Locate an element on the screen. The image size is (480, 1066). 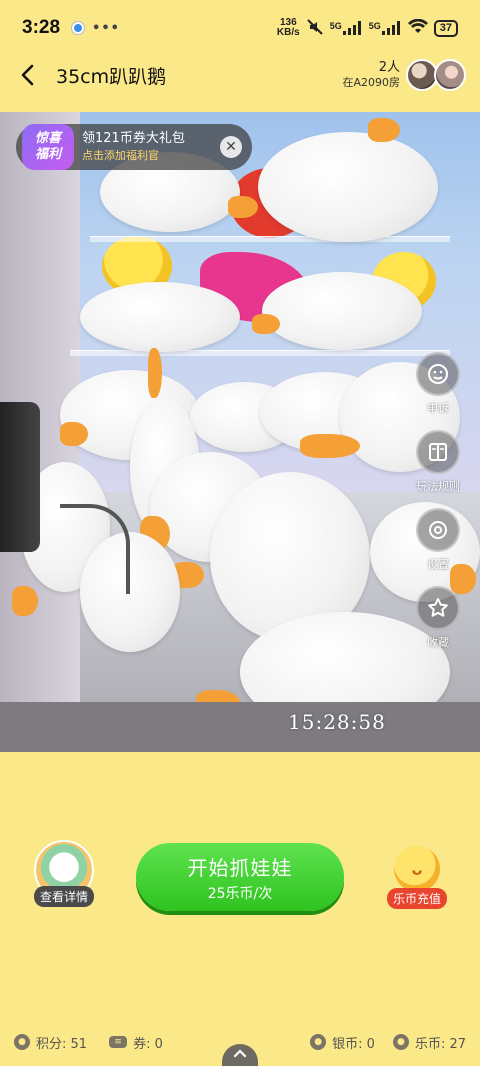
promo-badge-line2: 福利 is located at coordinates (47, 154).